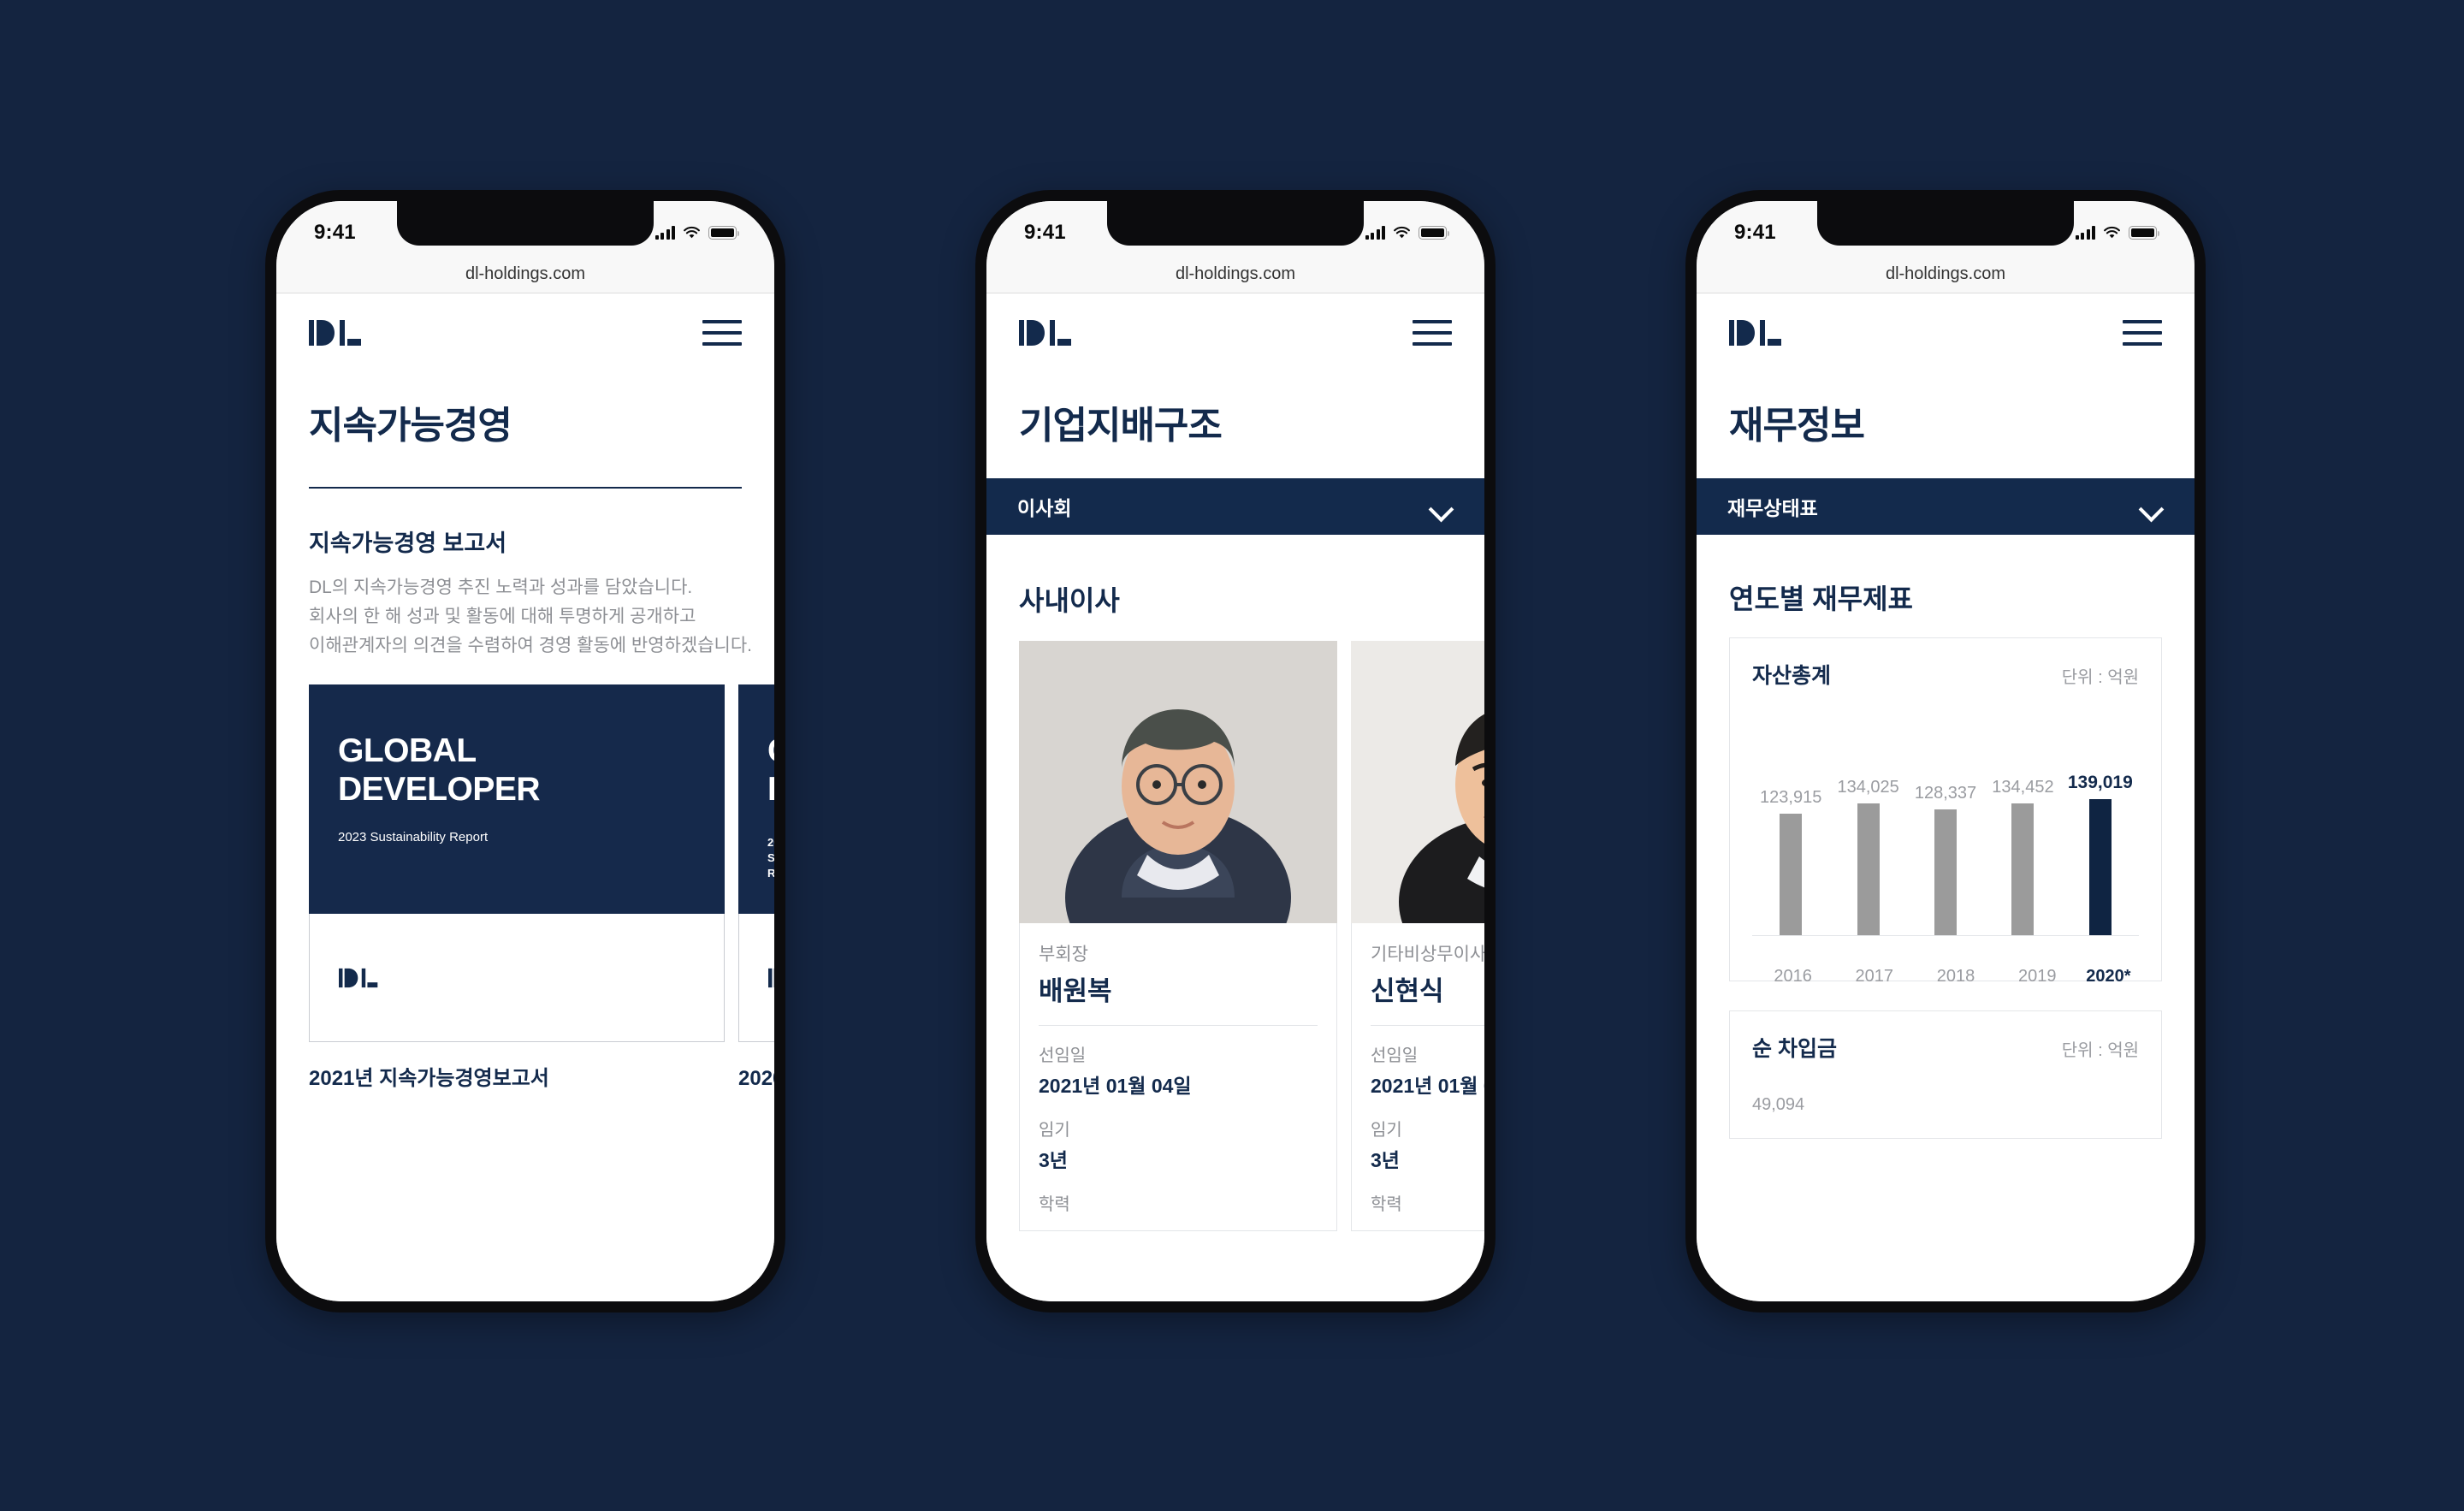  What do you see at coordinates (2100, 782) in the screenshot?
I see `bar-value-label: 139,019` at bounding box center [2100, 782].